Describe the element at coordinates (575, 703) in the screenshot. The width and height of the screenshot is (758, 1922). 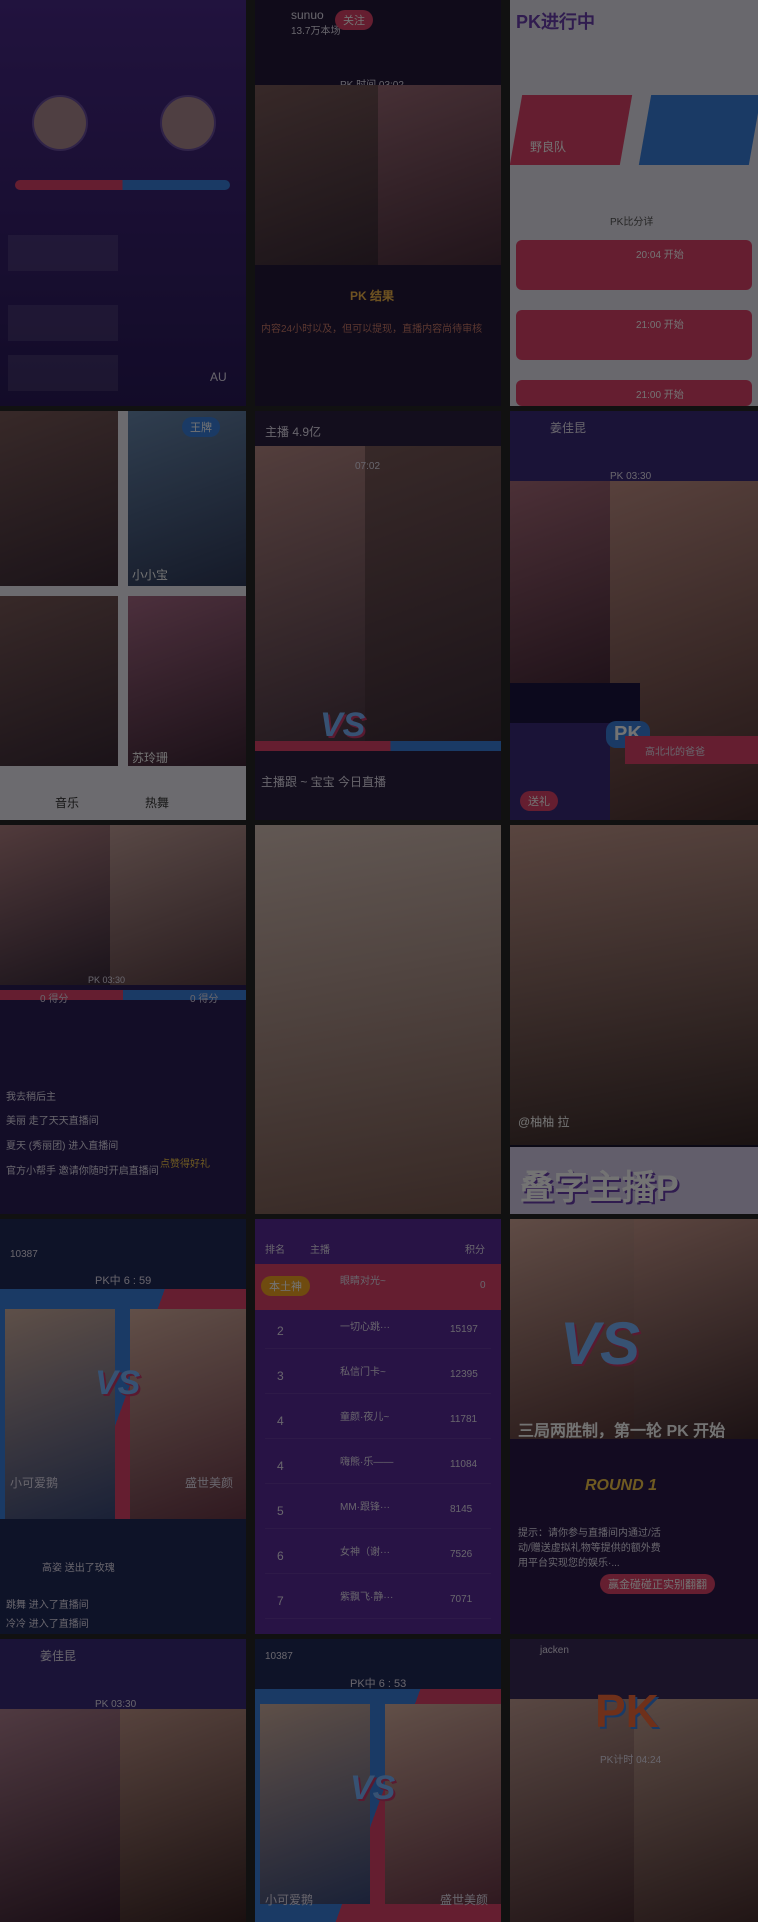
I see `name-card` at that location.